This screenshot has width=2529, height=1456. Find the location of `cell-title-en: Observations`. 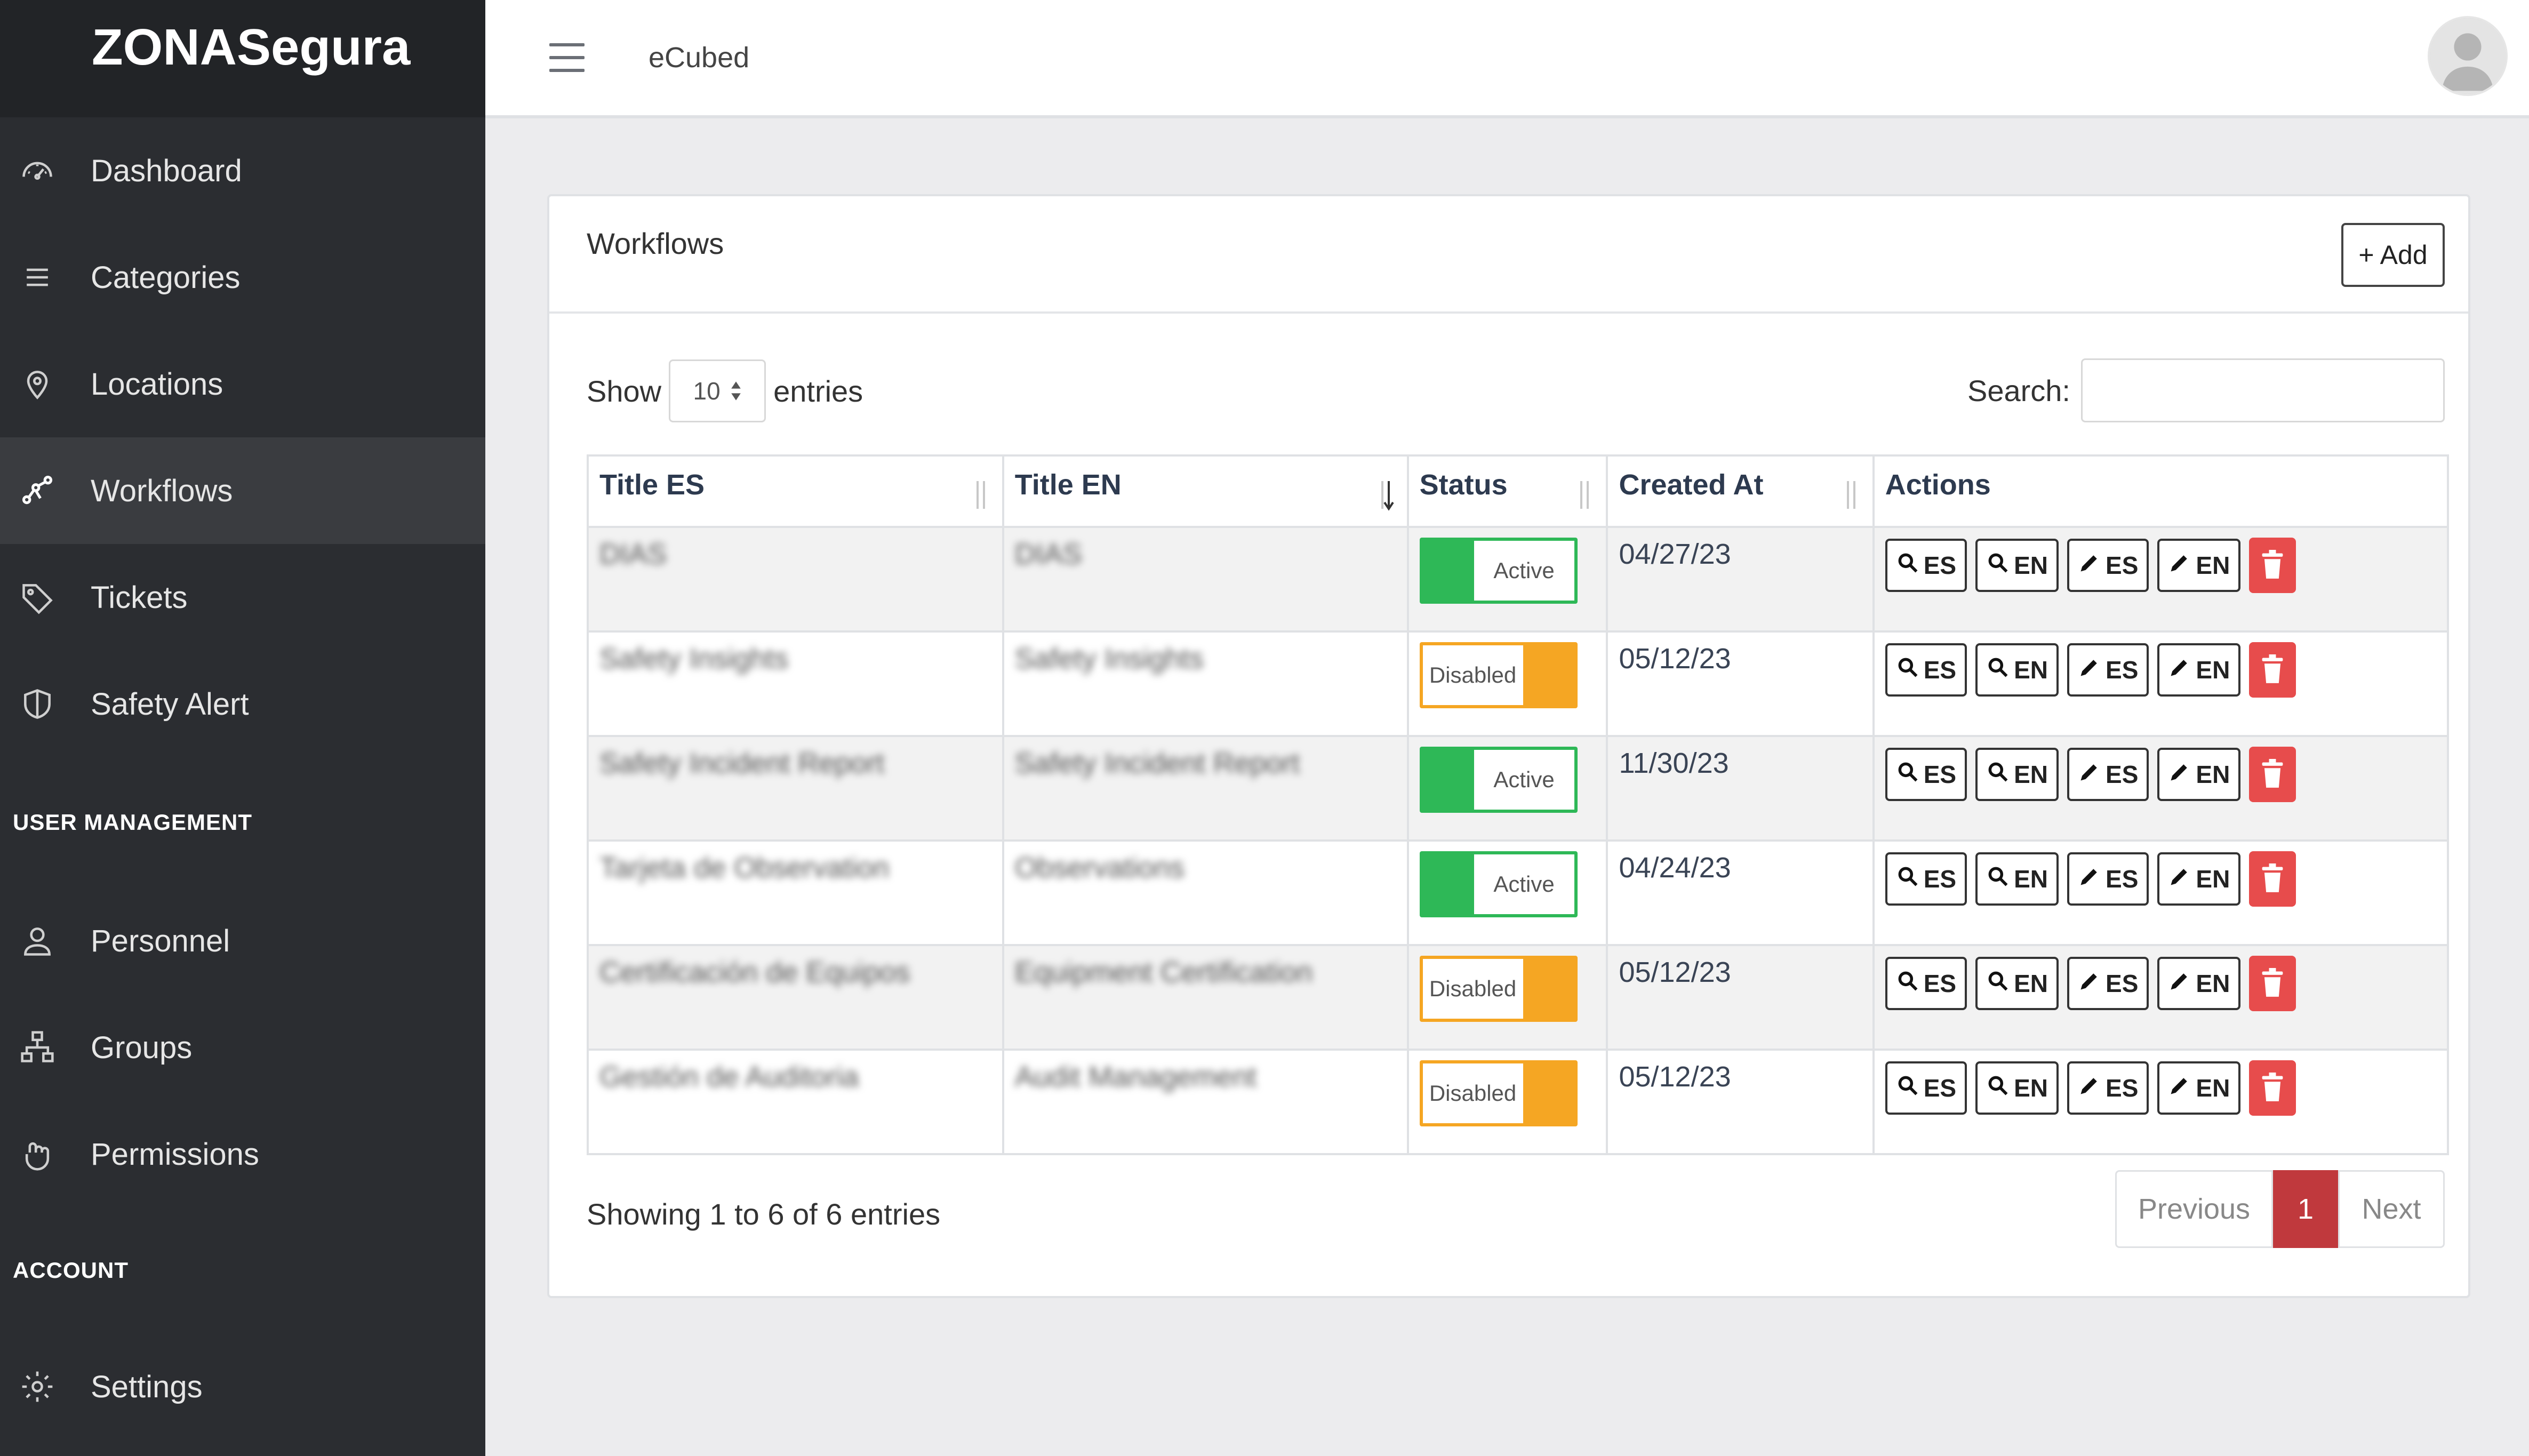

cell-title-en: Observations is located at coordinates (1205, 892).